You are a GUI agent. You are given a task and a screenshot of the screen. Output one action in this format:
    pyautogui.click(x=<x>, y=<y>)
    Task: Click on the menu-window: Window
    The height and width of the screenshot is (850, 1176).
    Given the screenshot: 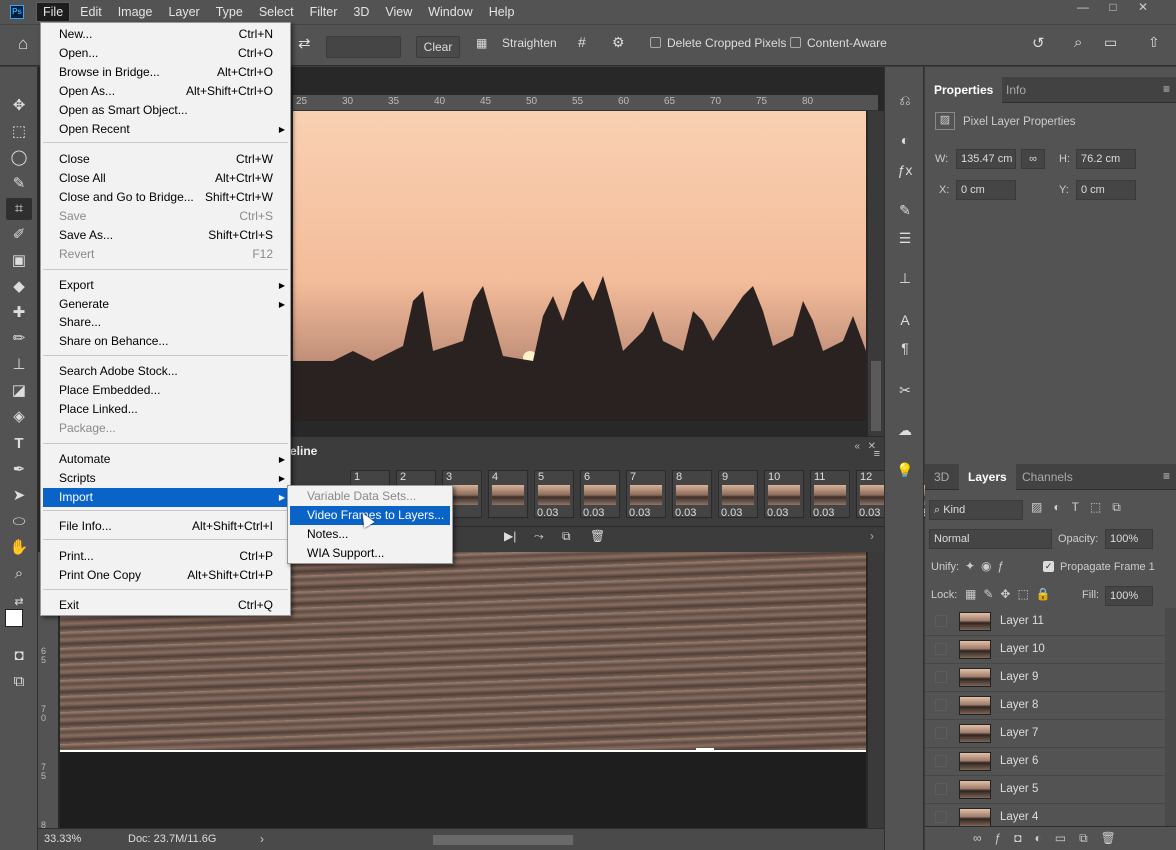 What is the action you would take?
    pyautogui.click(x=450, y=12)
    